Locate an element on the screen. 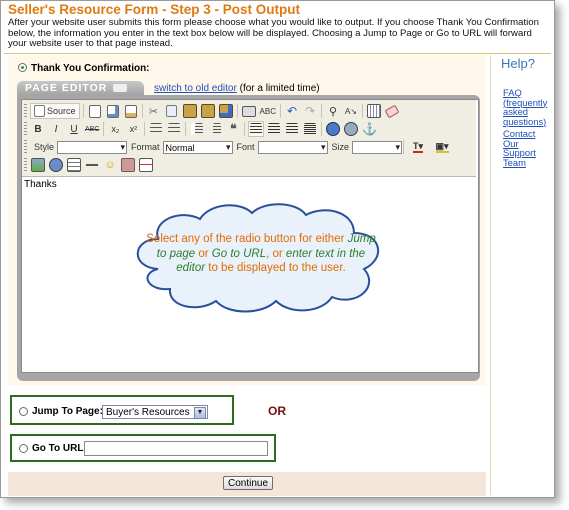  flash-icon is located at coordinates (56, 165).